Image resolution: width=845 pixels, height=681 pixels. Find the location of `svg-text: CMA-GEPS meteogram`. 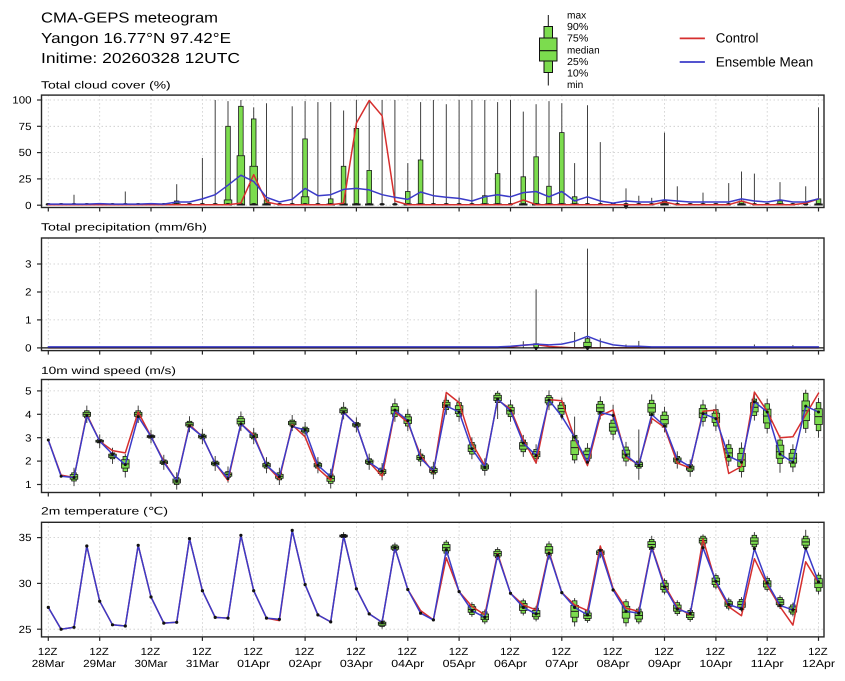

svg-text: CMA-GEPS meteogram is located at coordinates (129, 18).